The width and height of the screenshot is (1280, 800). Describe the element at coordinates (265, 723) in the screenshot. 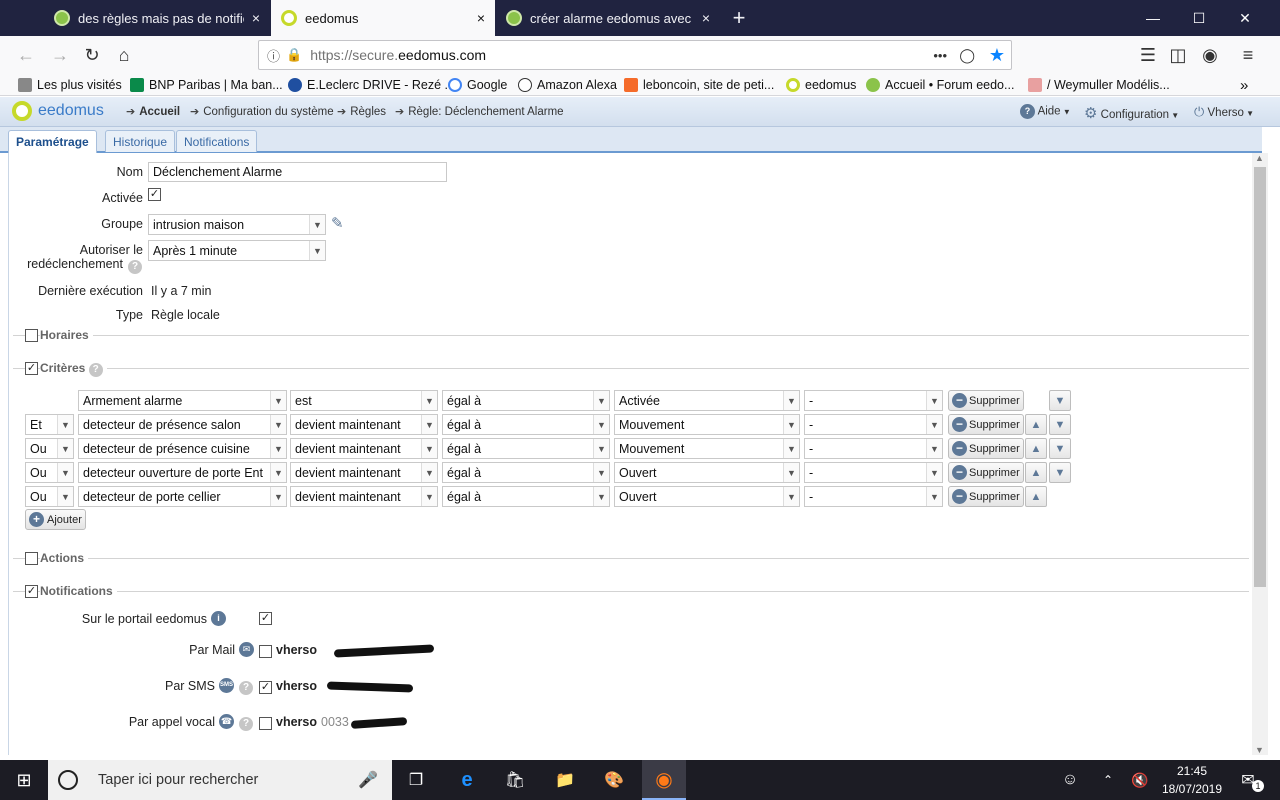

I see `vocal-checkbox` at that location.